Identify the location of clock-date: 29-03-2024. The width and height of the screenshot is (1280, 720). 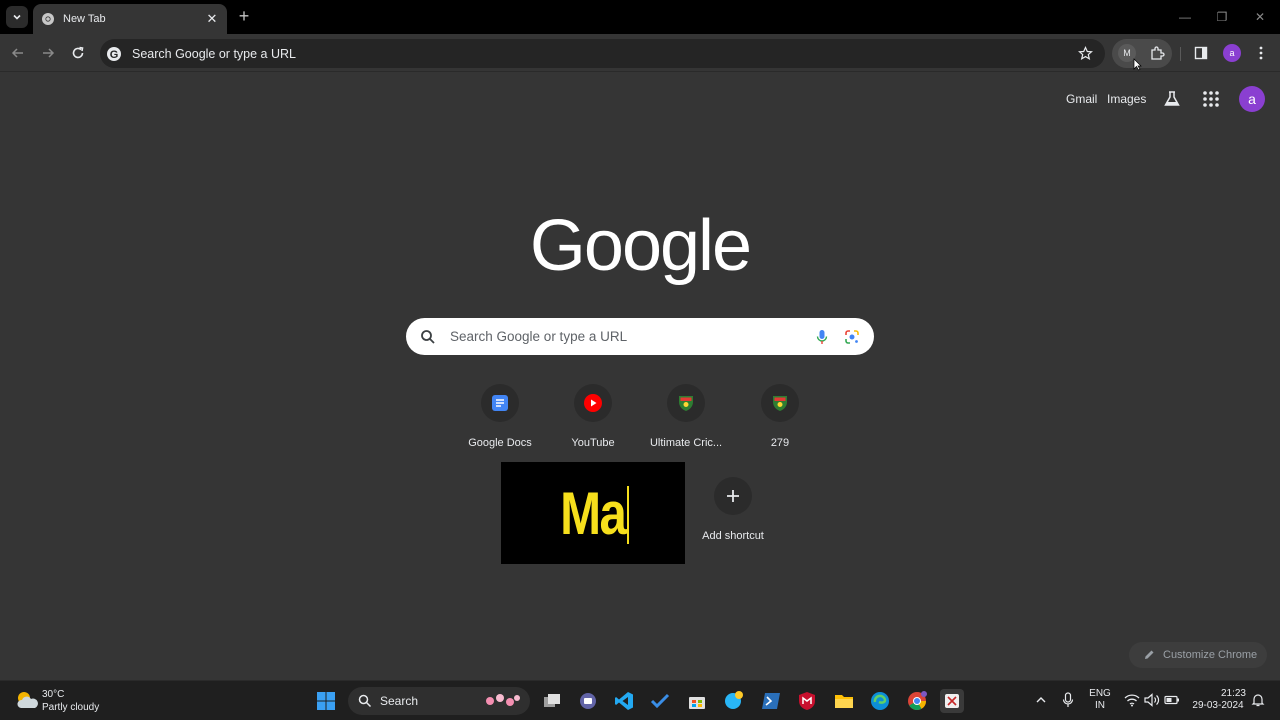
(1218, 705).